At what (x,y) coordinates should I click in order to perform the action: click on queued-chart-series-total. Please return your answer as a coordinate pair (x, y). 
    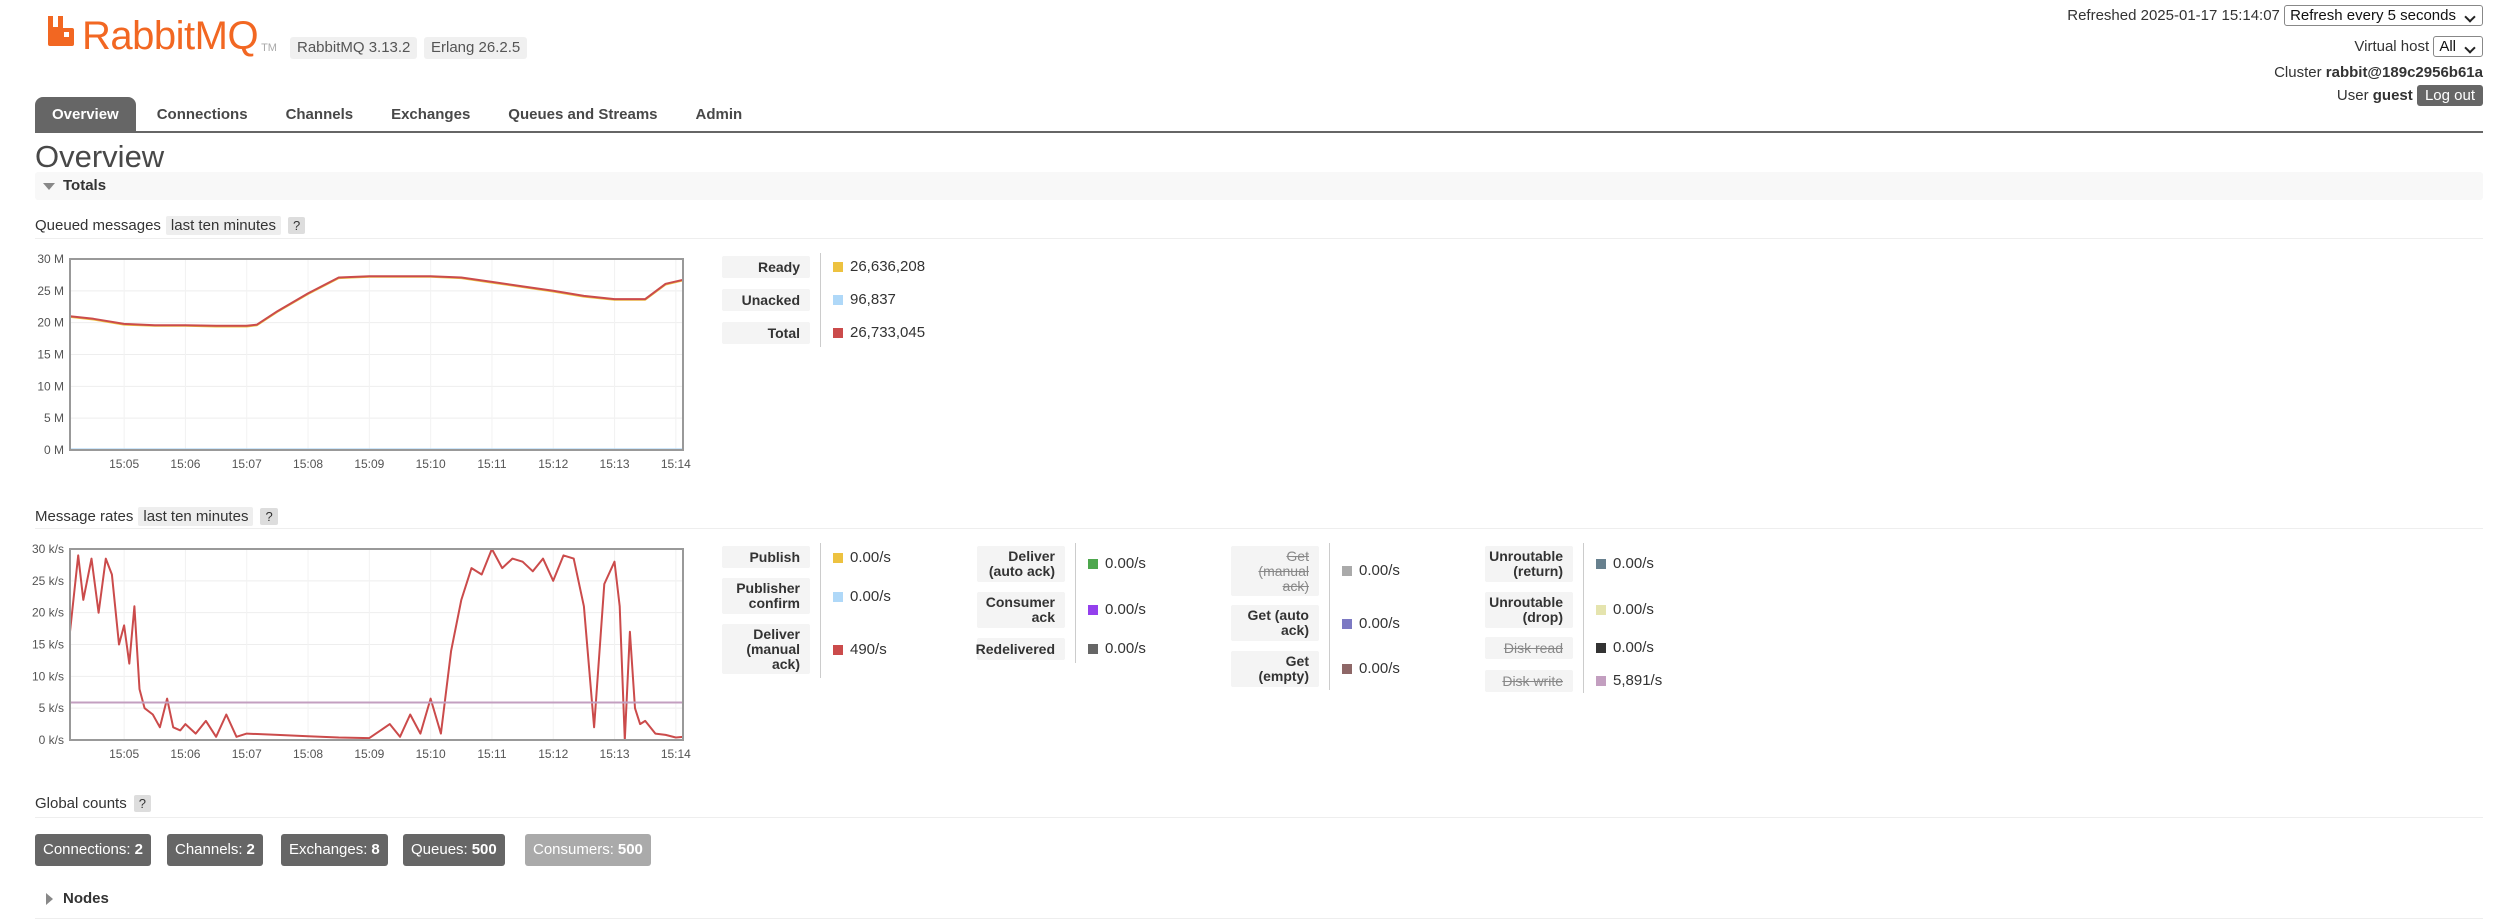
    Looking at the image, I should click on (376, 301).